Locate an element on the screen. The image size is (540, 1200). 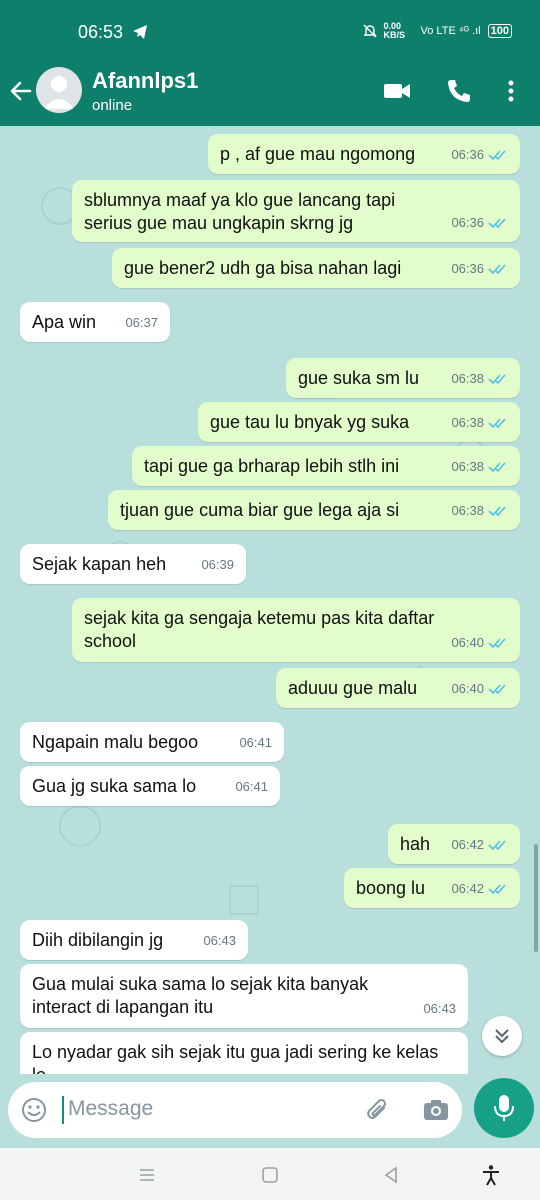
message-meta: 06:39 is located at coordinates (217, 564).